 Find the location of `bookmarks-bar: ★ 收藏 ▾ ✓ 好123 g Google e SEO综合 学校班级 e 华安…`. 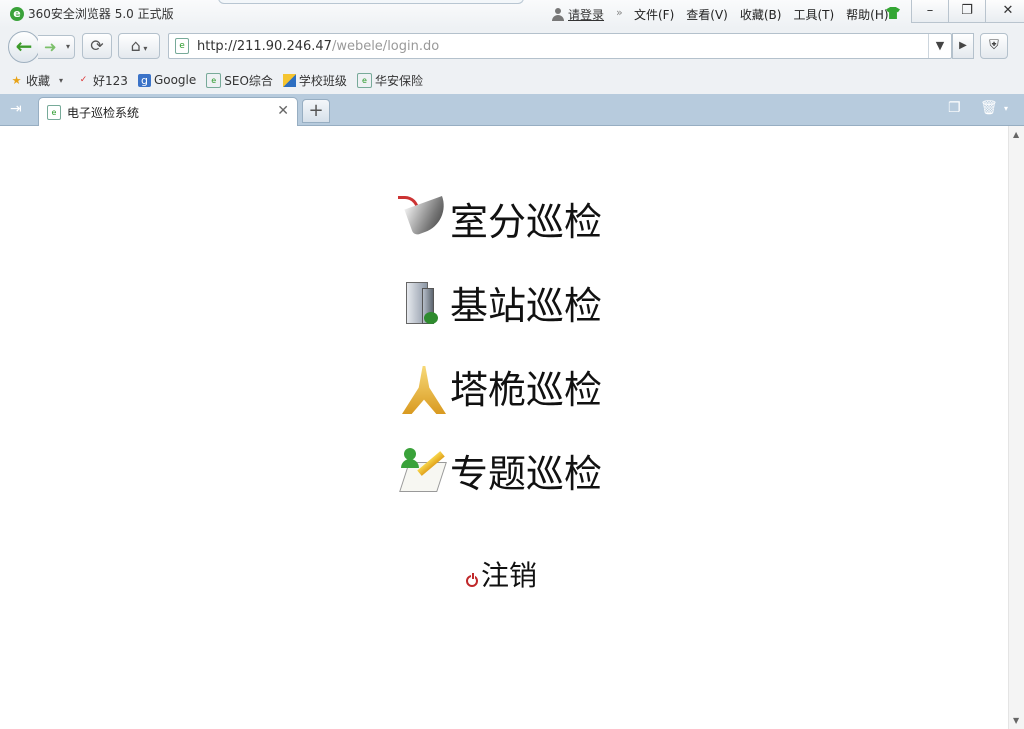

bookmarks-bar: ★ 收藏 ▾ ✓ 好123 g Google e SEO综合 学校班级 e 华安… is located at coordinates (512, 80).